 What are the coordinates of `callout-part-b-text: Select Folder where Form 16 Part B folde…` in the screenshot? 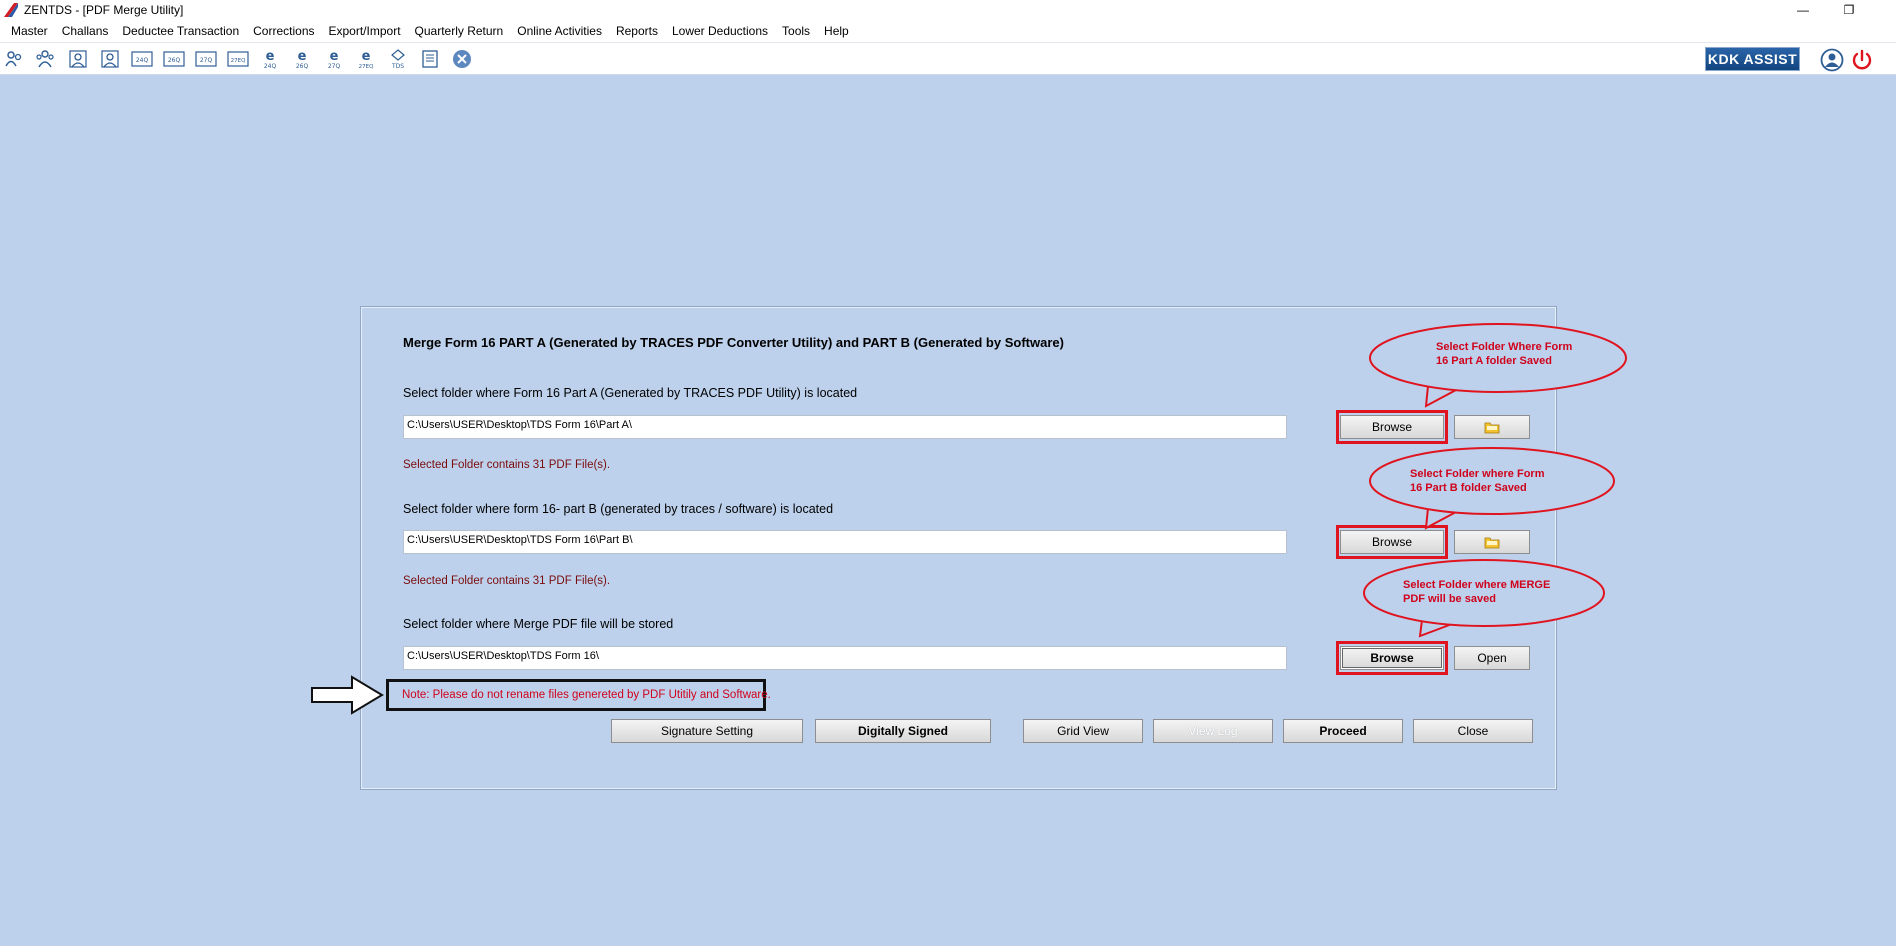 It's located at (1477, 481).